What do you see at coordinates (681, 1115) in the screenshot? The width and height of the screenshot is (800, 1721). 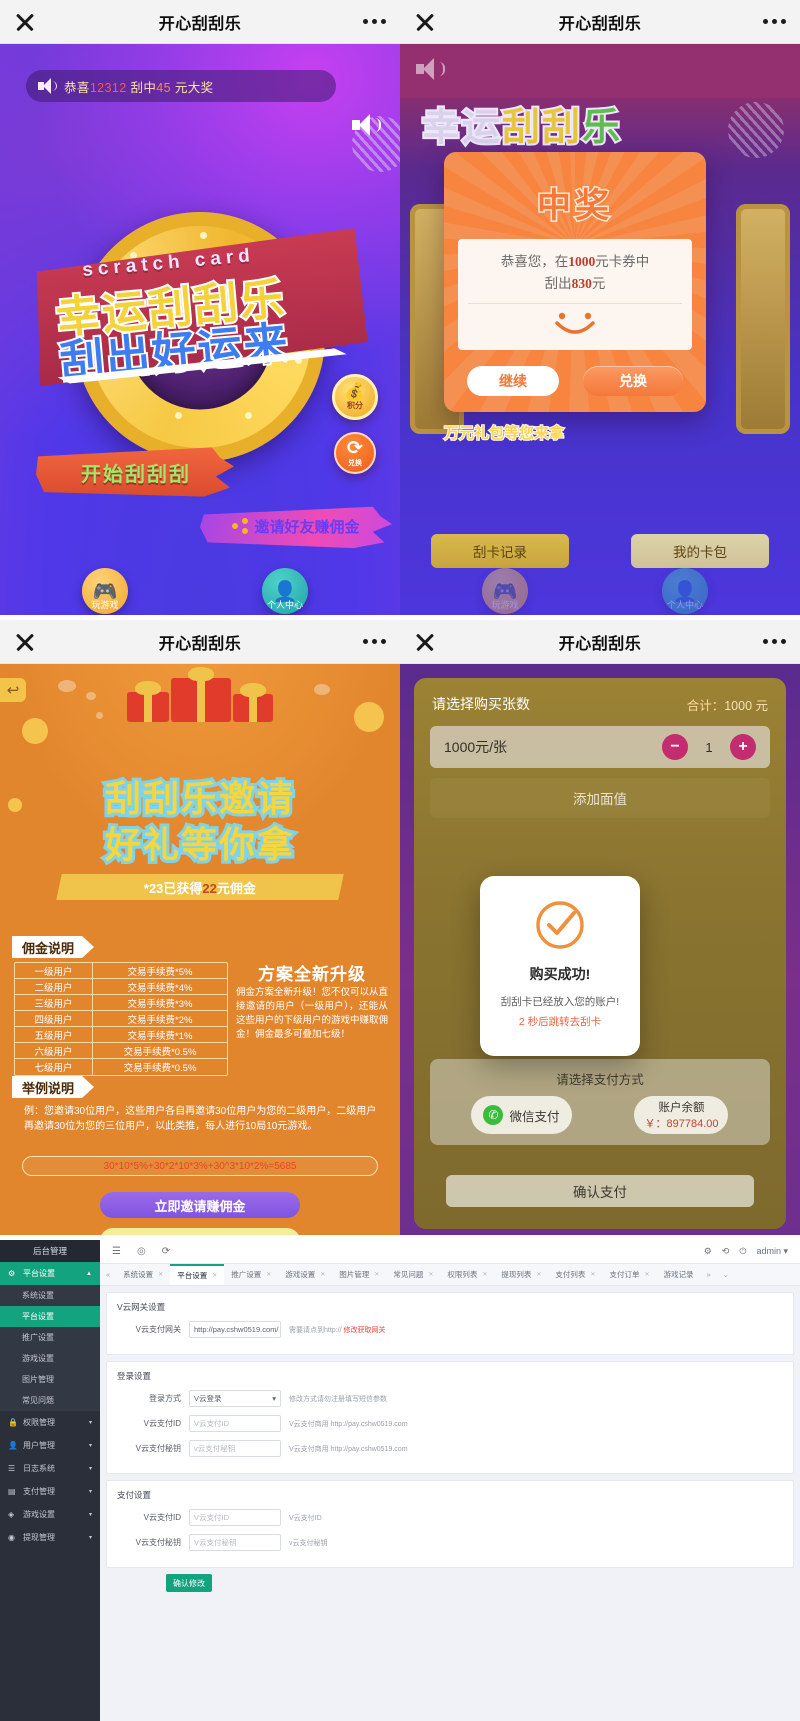 I see `payment-option-balance: 账户余额 ￥：897784.00` at bounding box center [681, 1115].